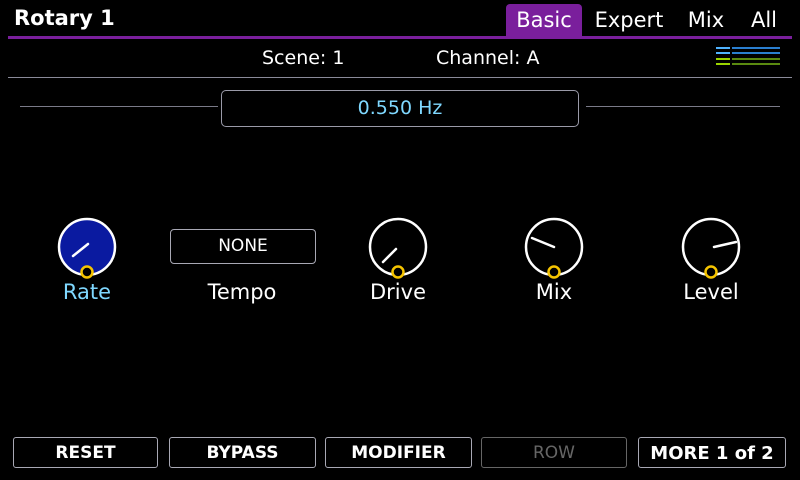  I want to click on tab-mix: Mix, so click(706, 20).